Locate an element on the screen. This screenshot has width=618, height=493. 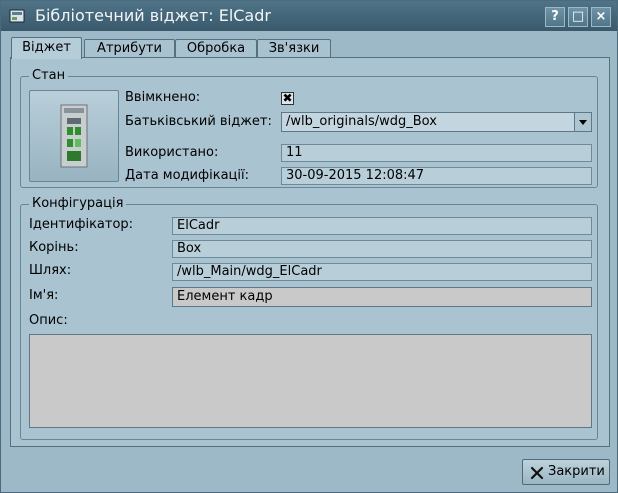
title-bar: Бібліотечний віджет: ElCadr ? □ × is located at coordinates (309, 16).